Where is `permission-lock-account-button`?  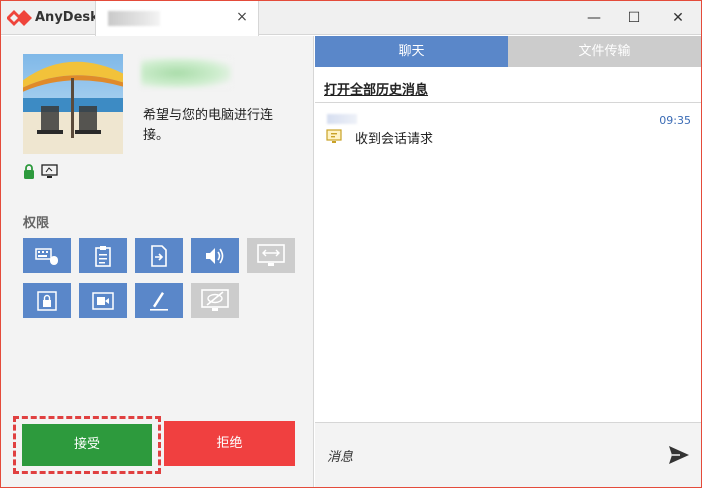
permission-lock-account-button is located at coordinates (47, 300).